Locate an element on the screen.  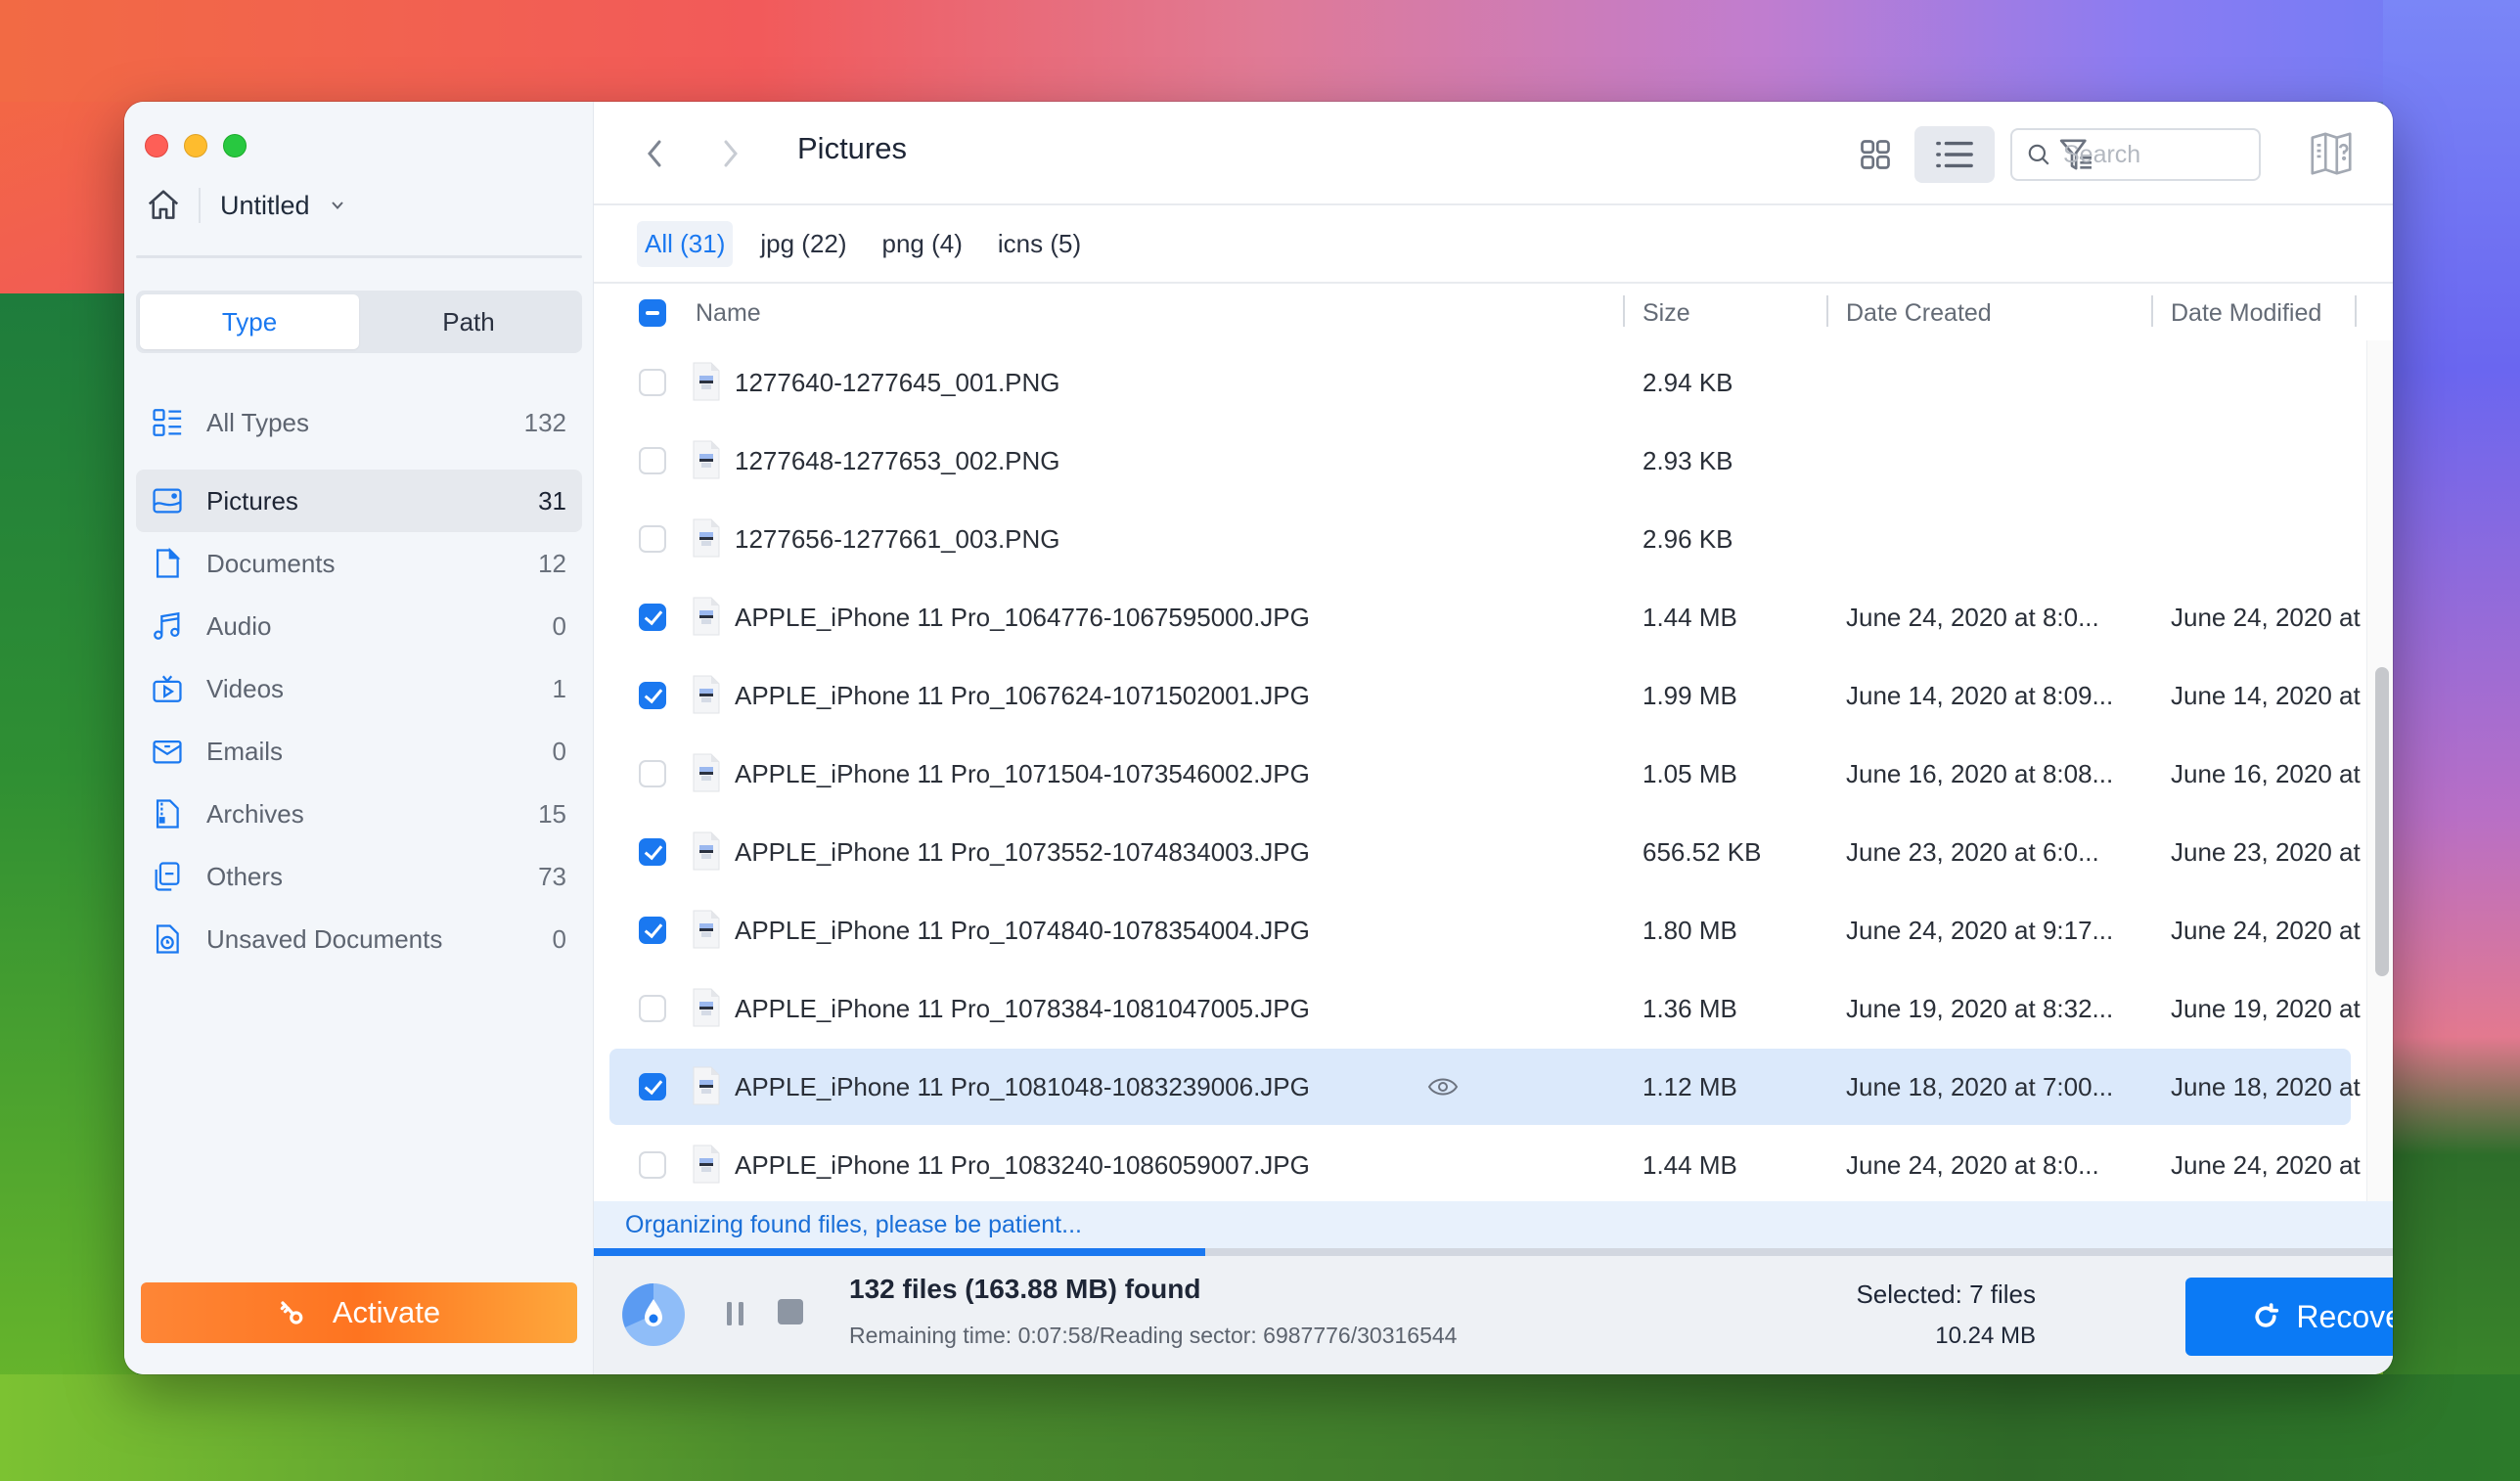
sidebar-item-documents: Documents 12 is located at coordinates (359, 563).